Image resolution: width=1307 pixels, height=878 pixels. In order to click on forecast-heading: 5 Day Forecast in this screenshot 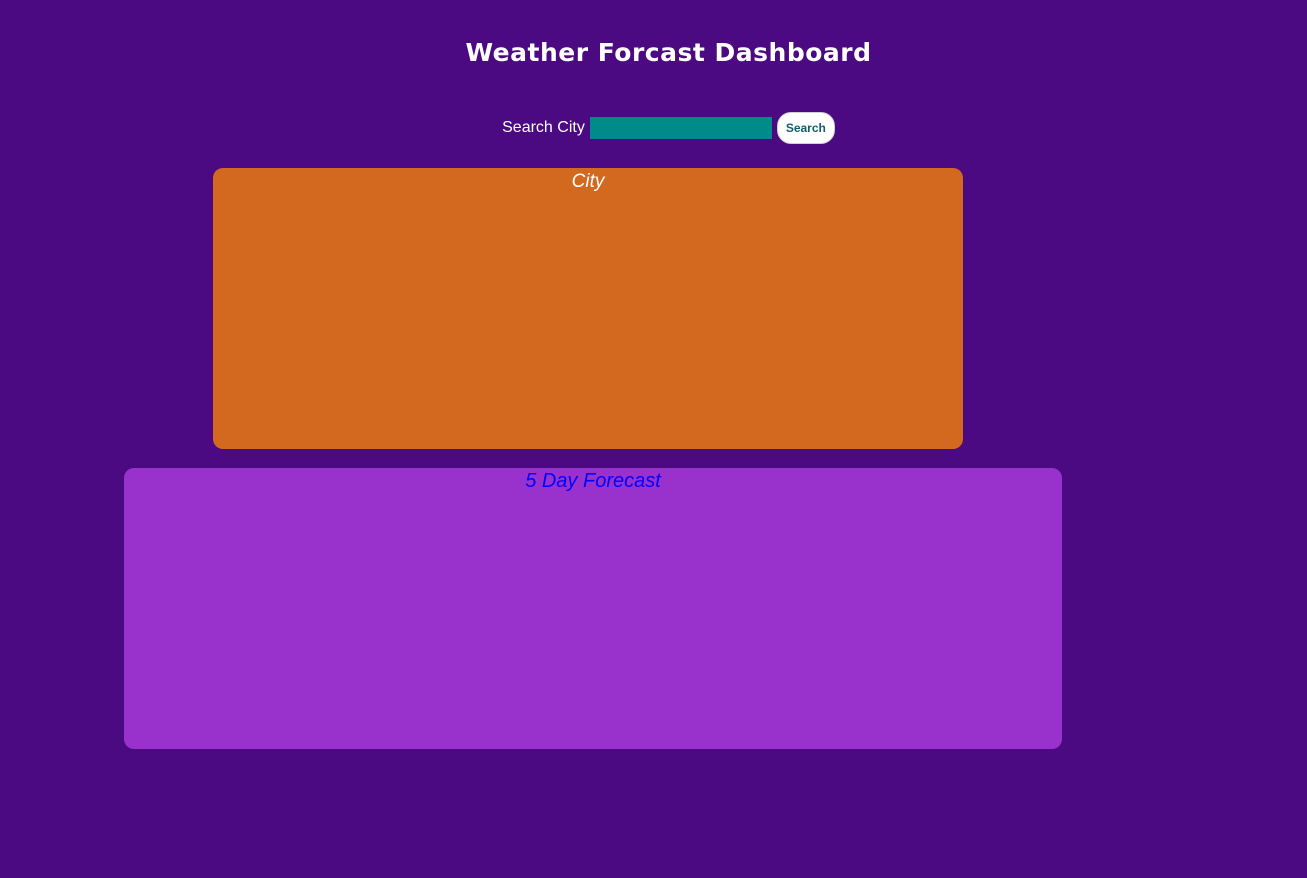, I will do `click(593, 481)`.